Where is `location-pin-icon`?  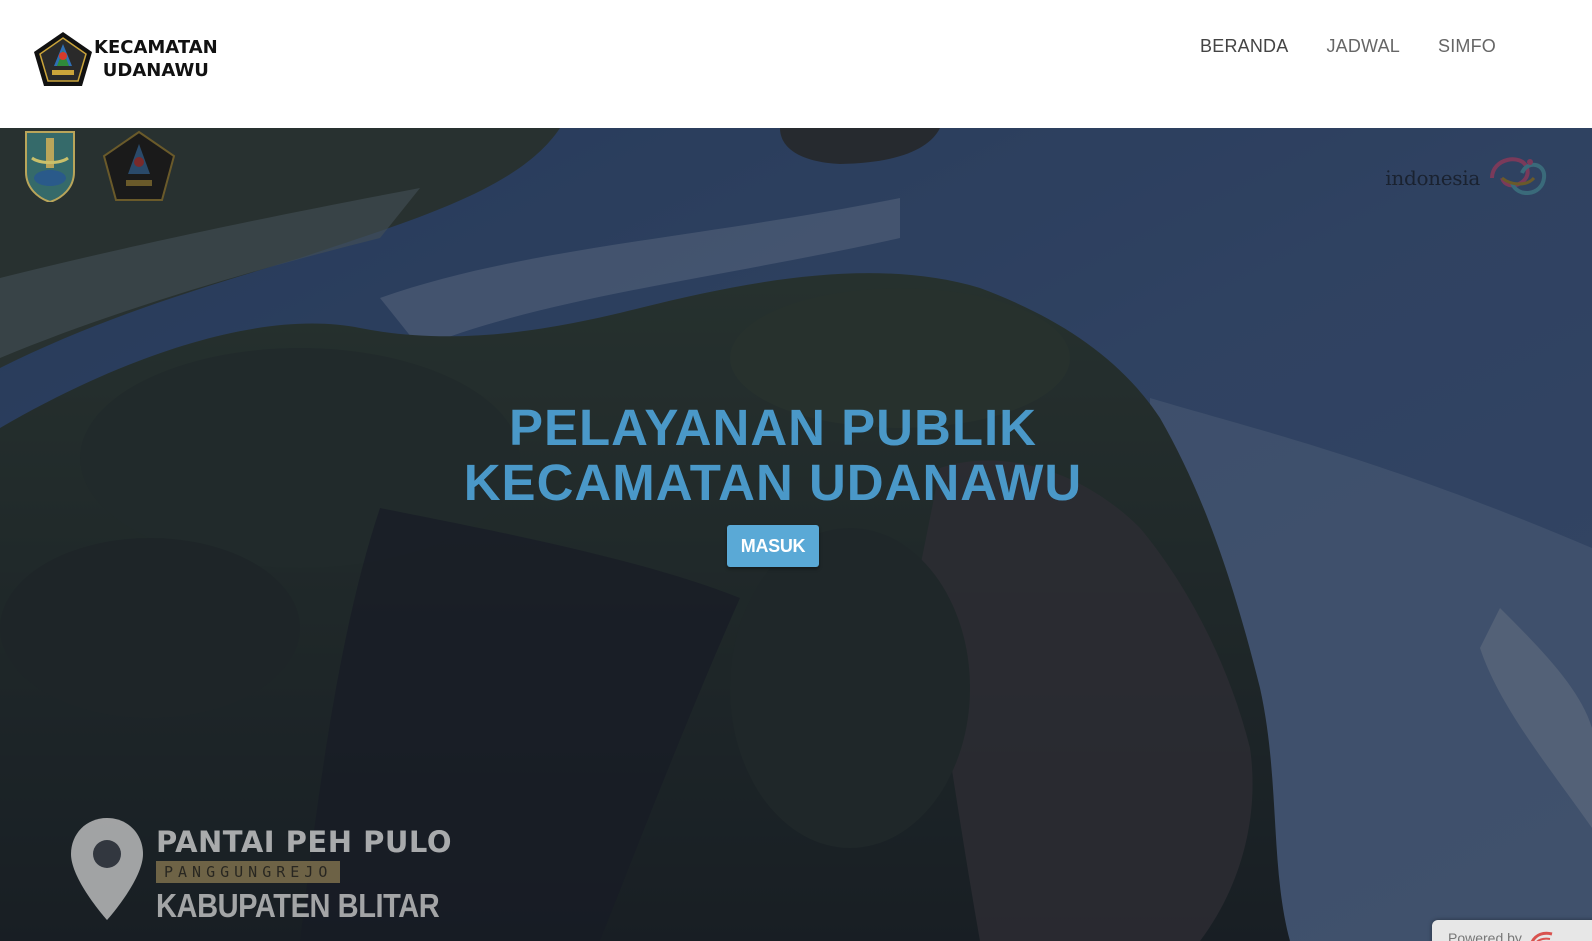 location-pin-icon is located at coordinates (107, 869).